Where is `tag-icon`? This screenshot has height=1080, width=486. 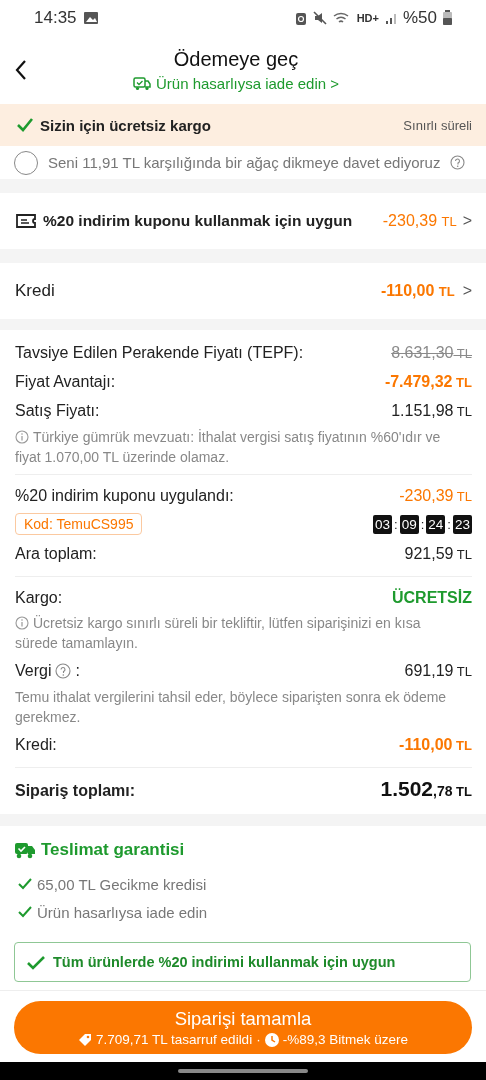 tag-icon is located at coordinates (85, 1039).